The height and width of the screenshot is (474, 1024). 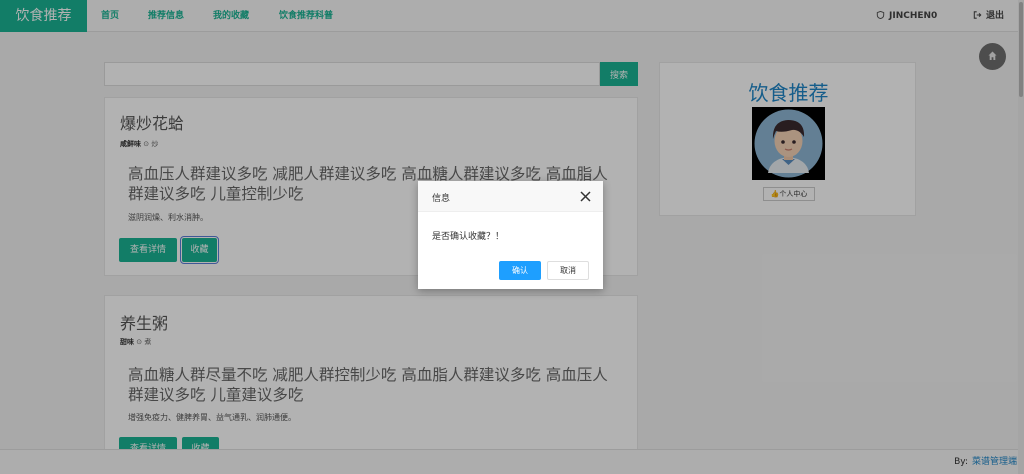 I want to click on cancel-button: 取消, so click(x=568, y=270).